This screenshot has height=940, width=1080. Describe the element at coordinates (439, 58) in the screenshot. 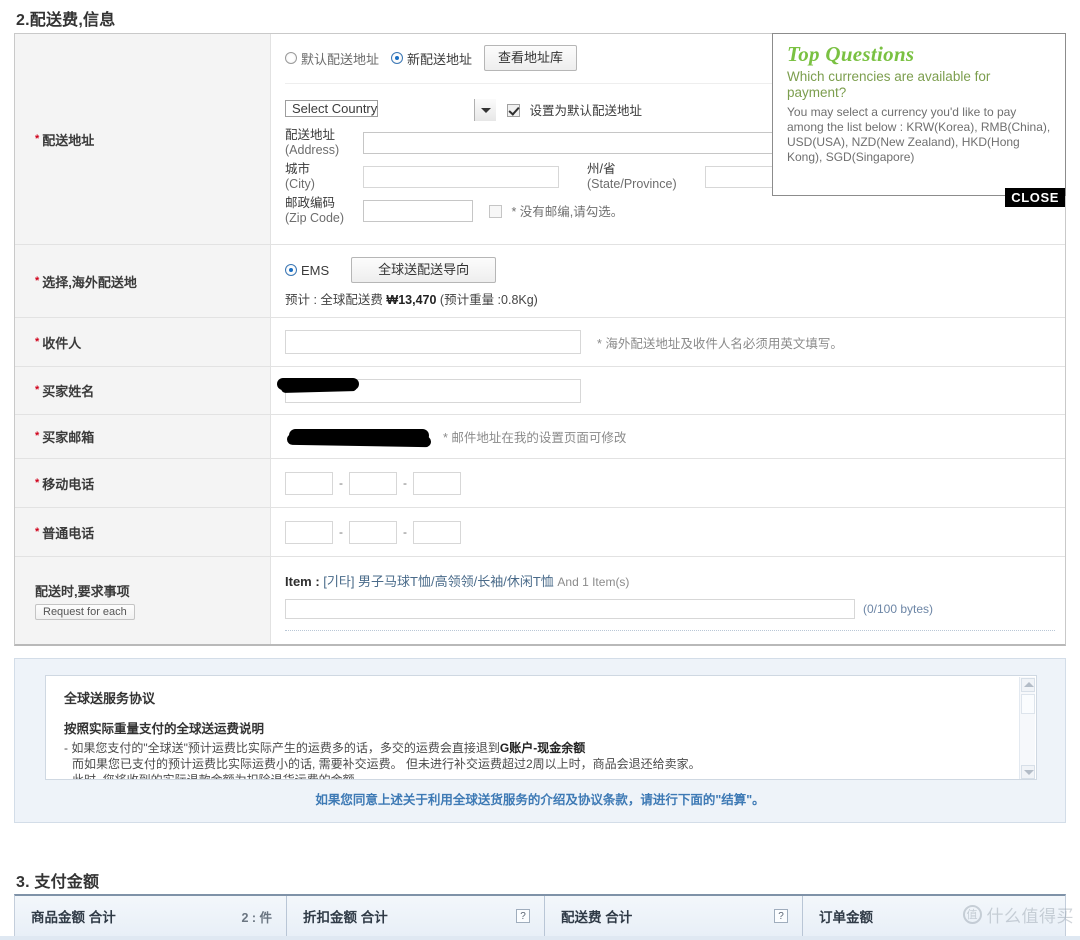

I see `radio-new-address-label: 新配送地址` at that location.